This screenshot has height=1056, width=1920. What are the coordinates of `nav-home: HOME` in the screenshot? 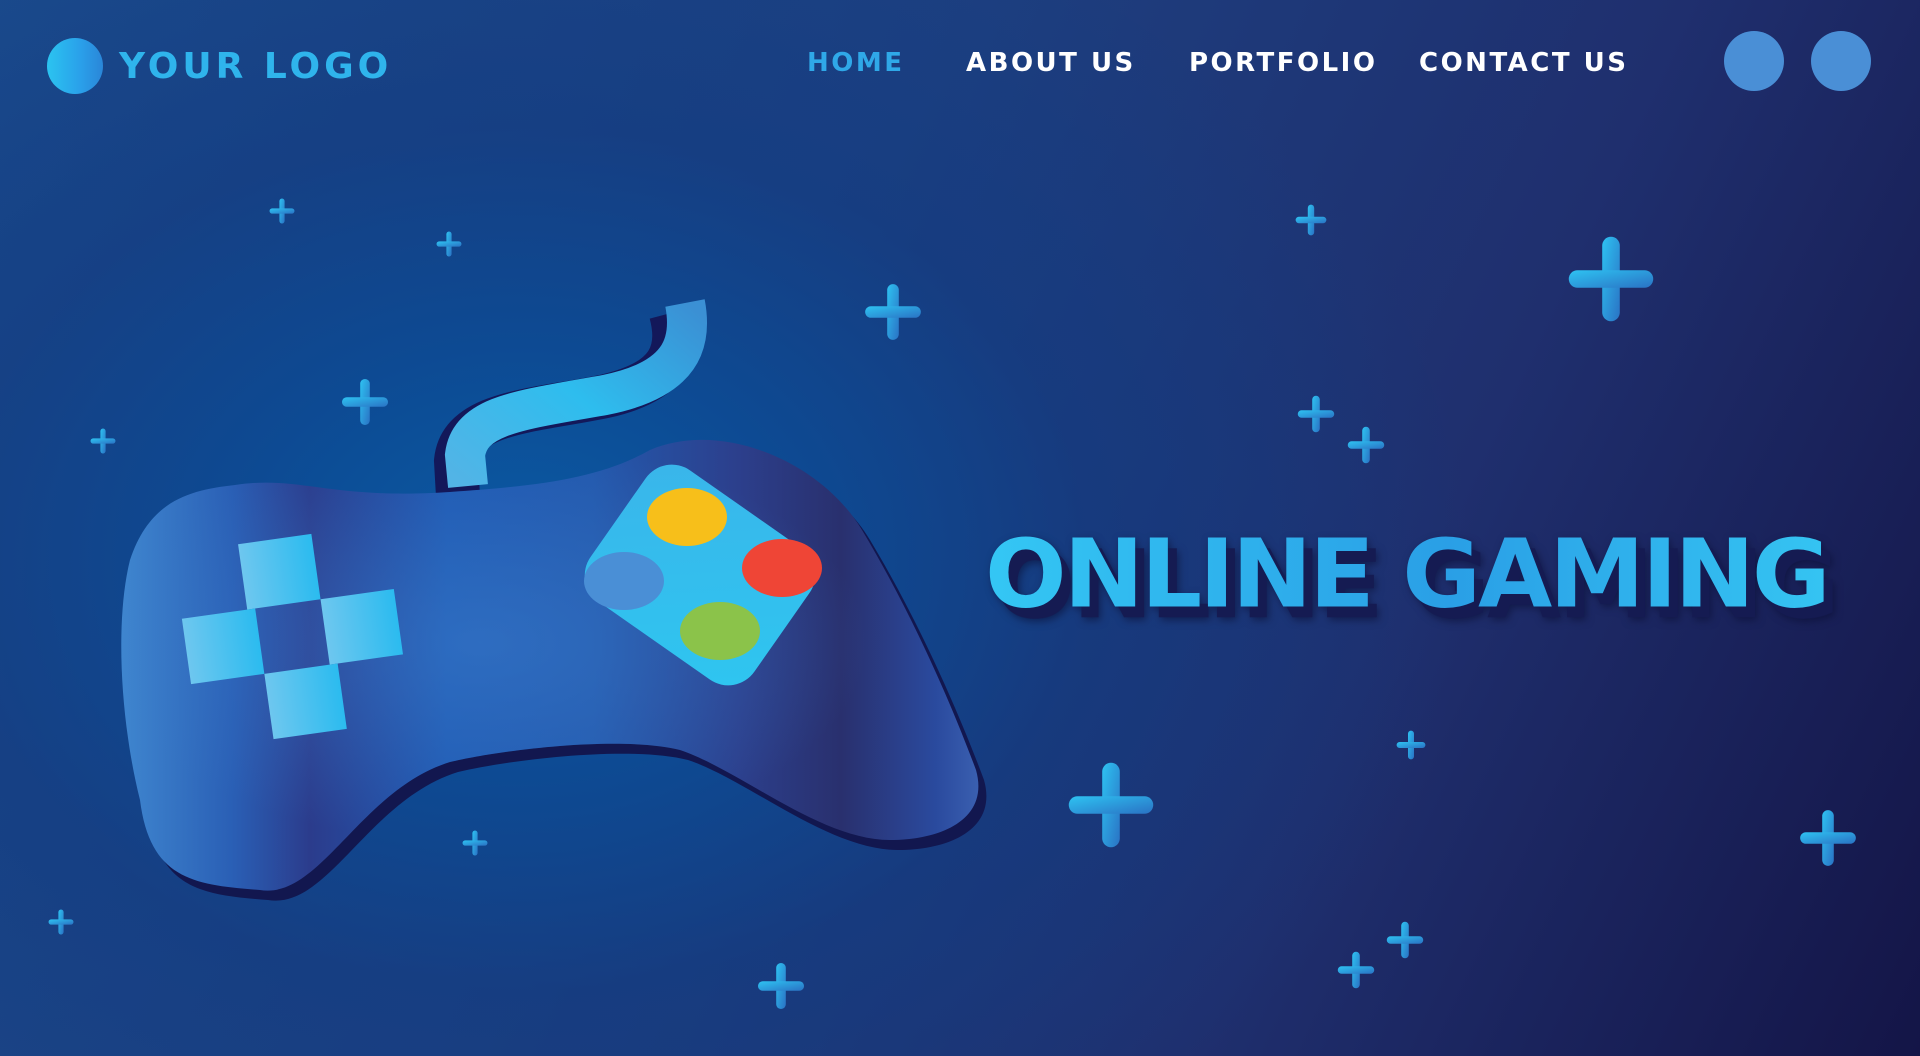 It's located at (856, 63).